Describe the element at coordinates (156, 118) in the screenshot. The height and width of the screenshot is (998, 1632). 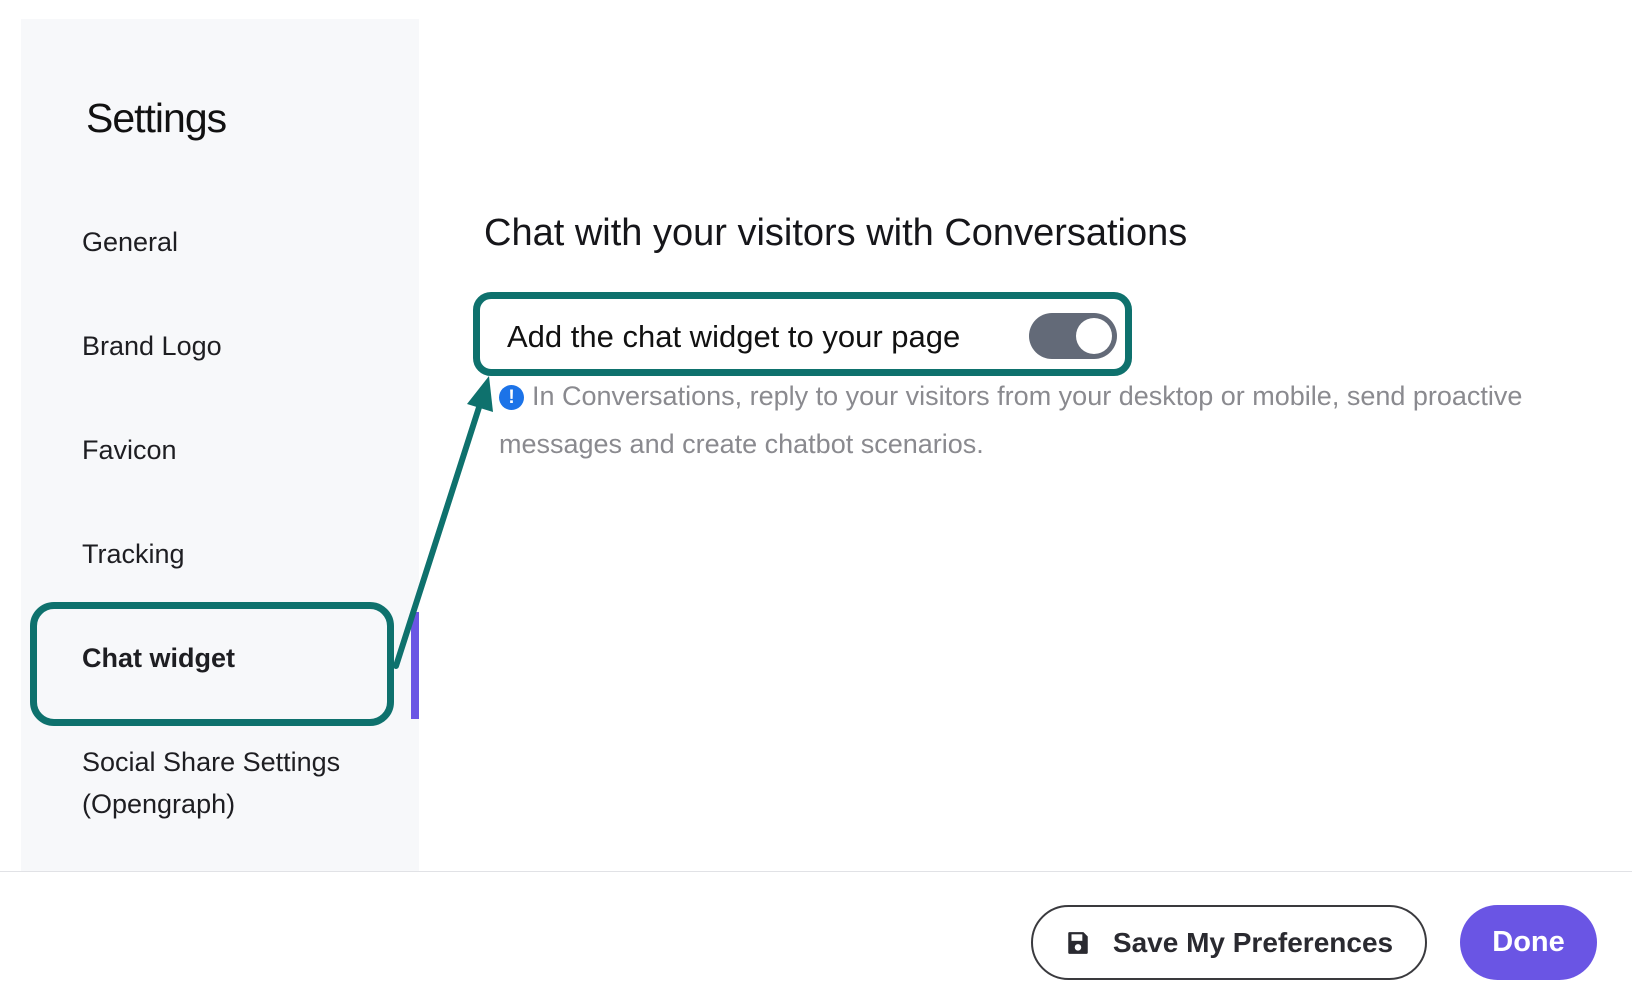
I see `sidebar-title: Settings` at that location.